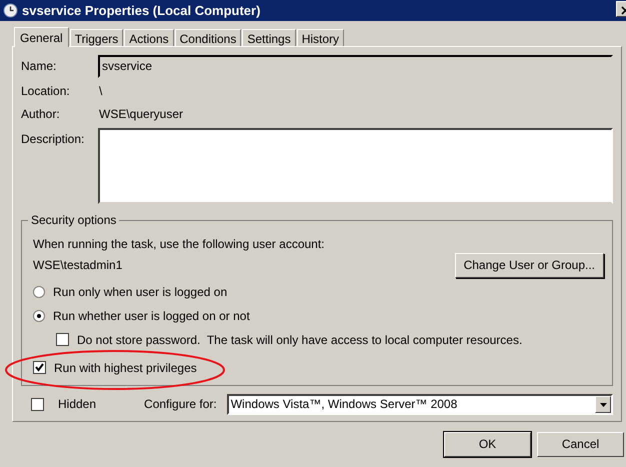 The height and width of the screenshot is (467, 626). I want to click on field-label: Location:, so click(46, 90).